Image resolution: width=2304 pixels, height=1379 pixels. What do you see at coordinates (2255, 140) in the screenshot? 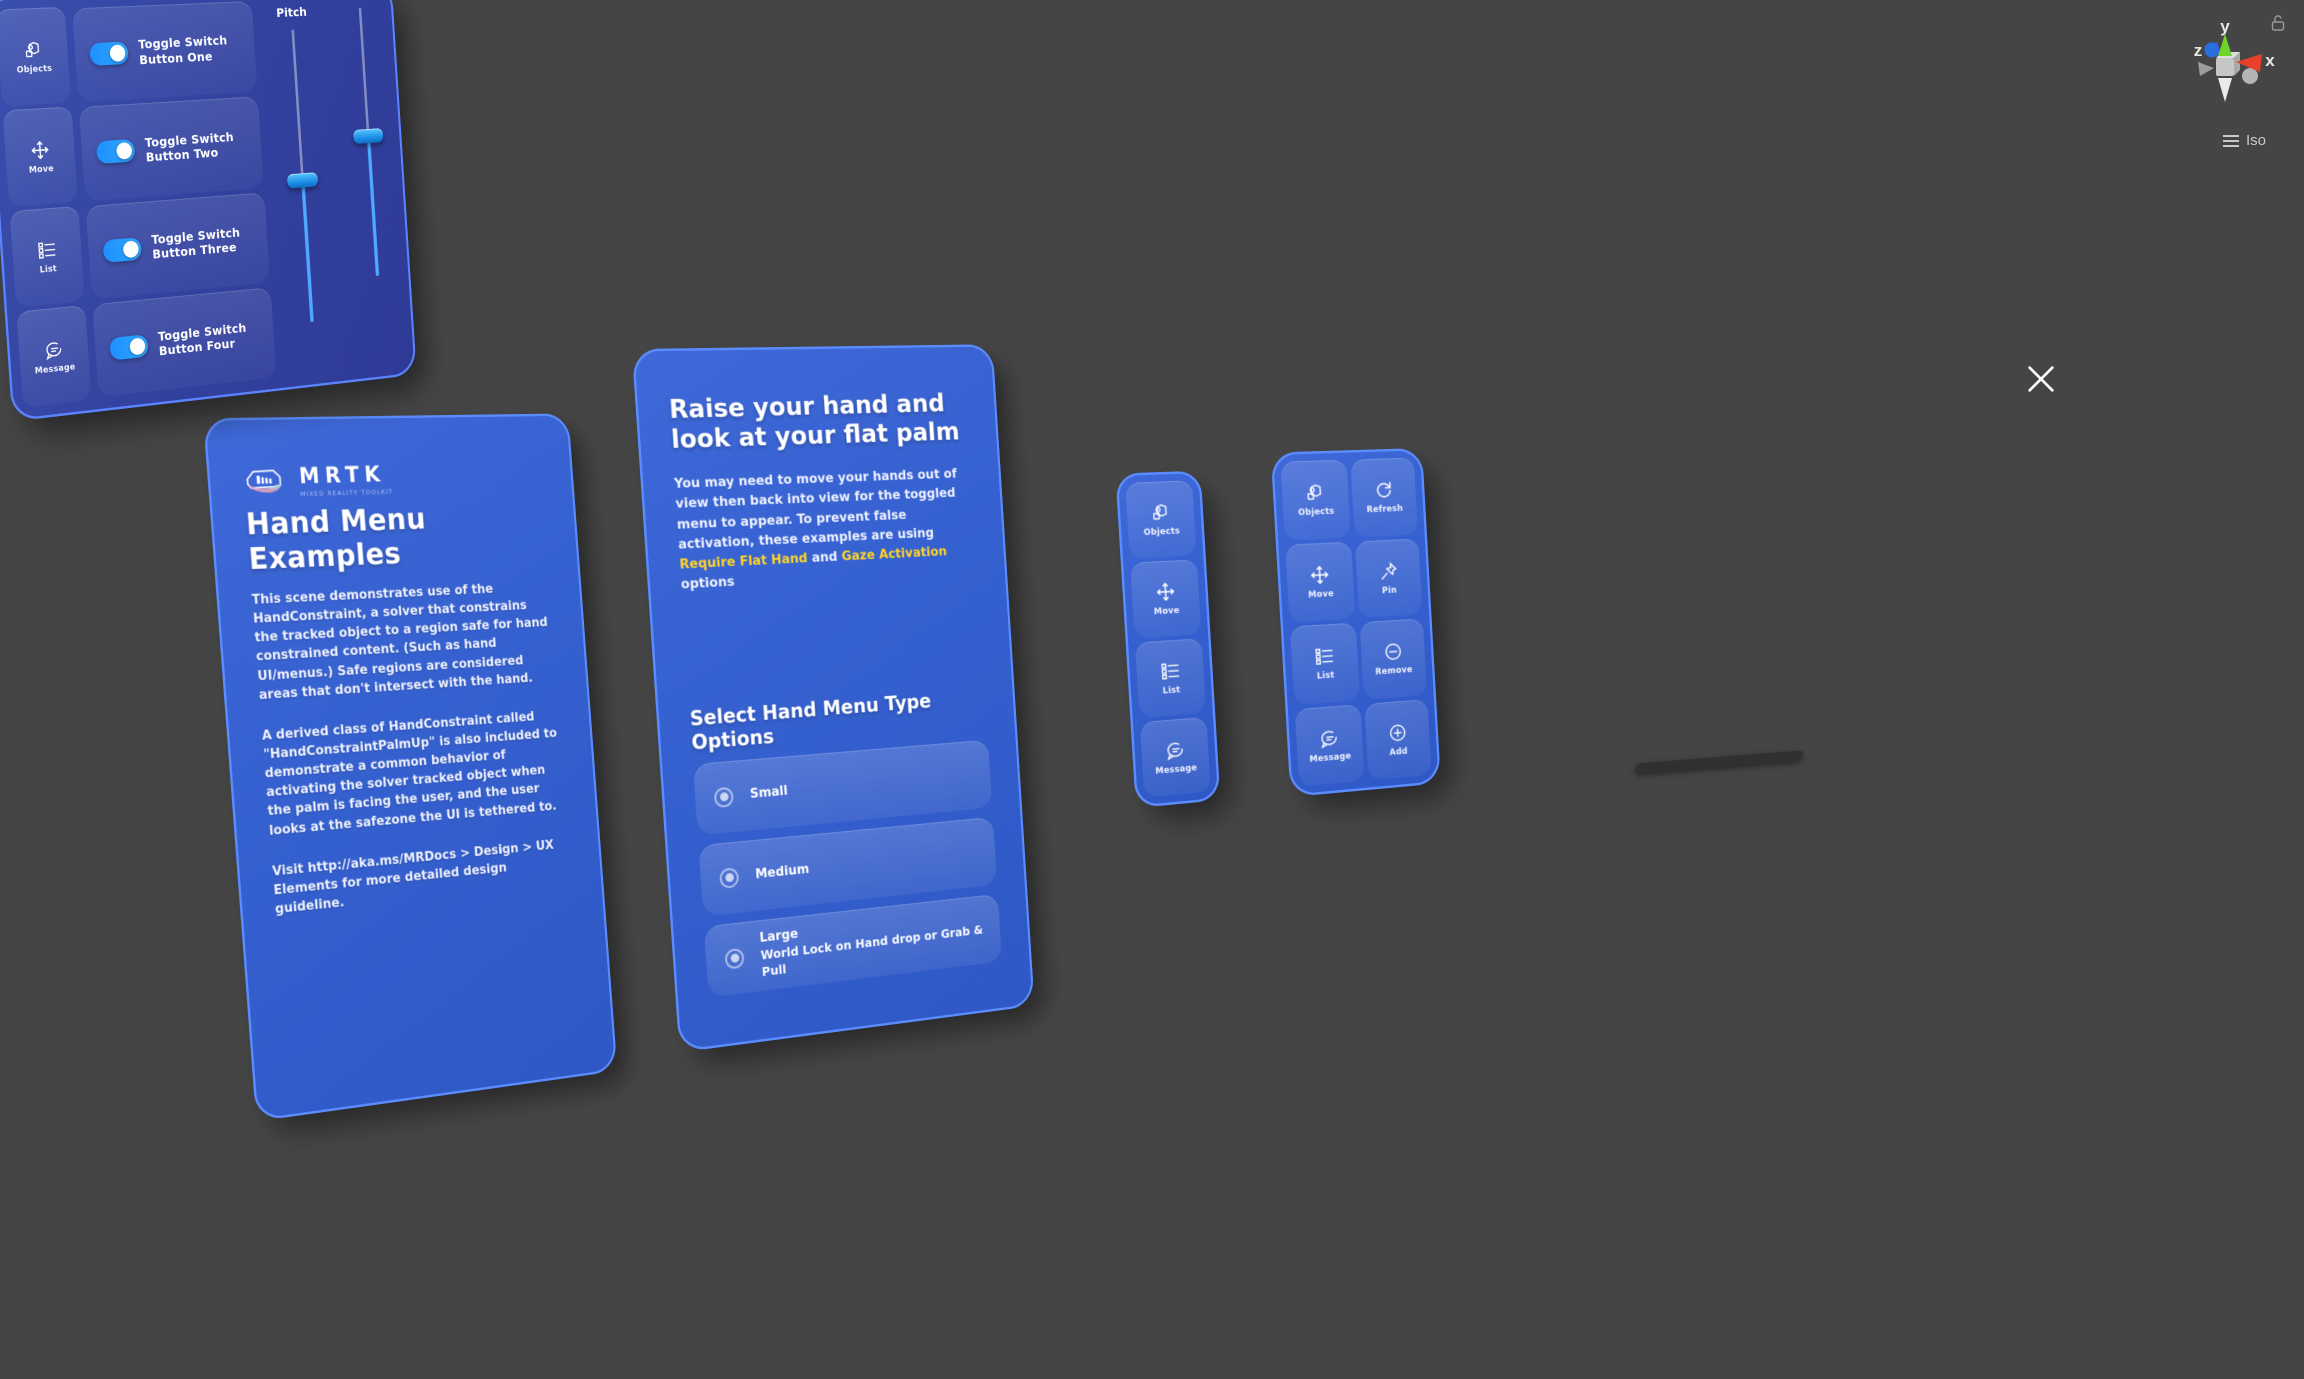
I see `projection-mode-label: Iso` at bounding box center [2255, 140].